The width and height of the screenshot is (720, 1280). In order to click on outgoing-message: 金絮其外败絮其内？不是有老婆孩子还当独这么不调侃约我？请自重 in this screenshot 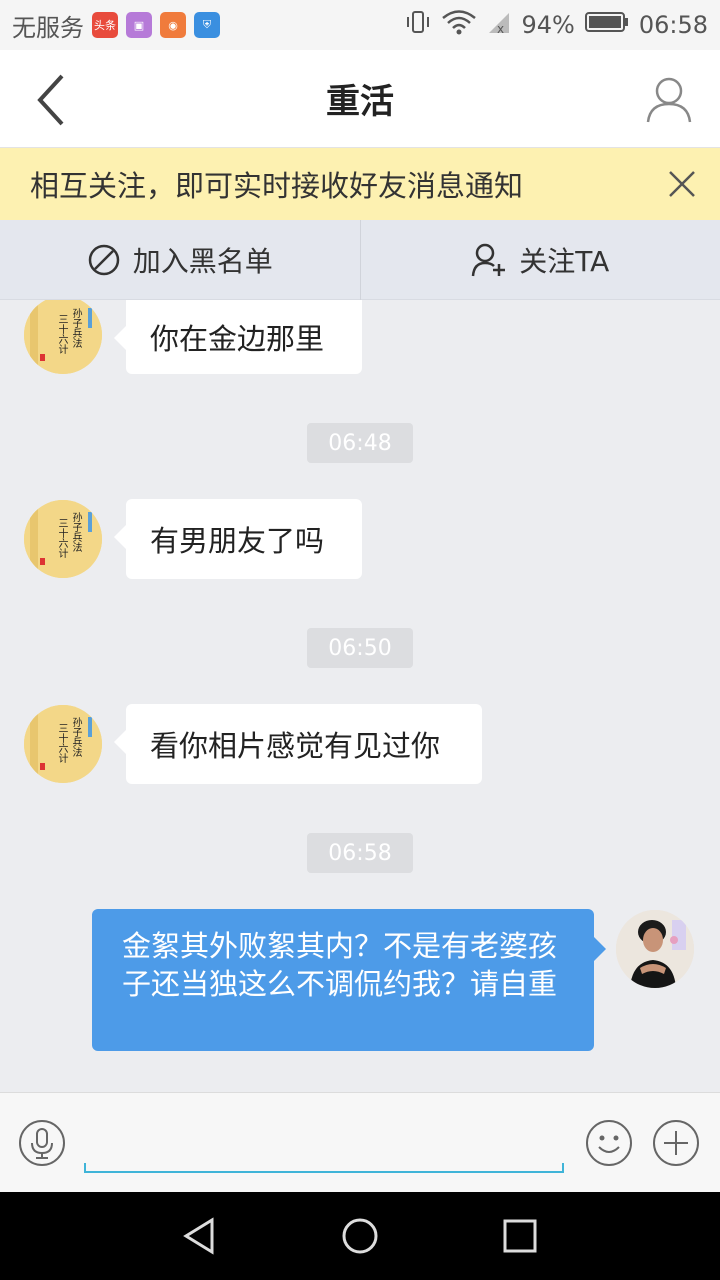, I will do `click(349, 980)`.